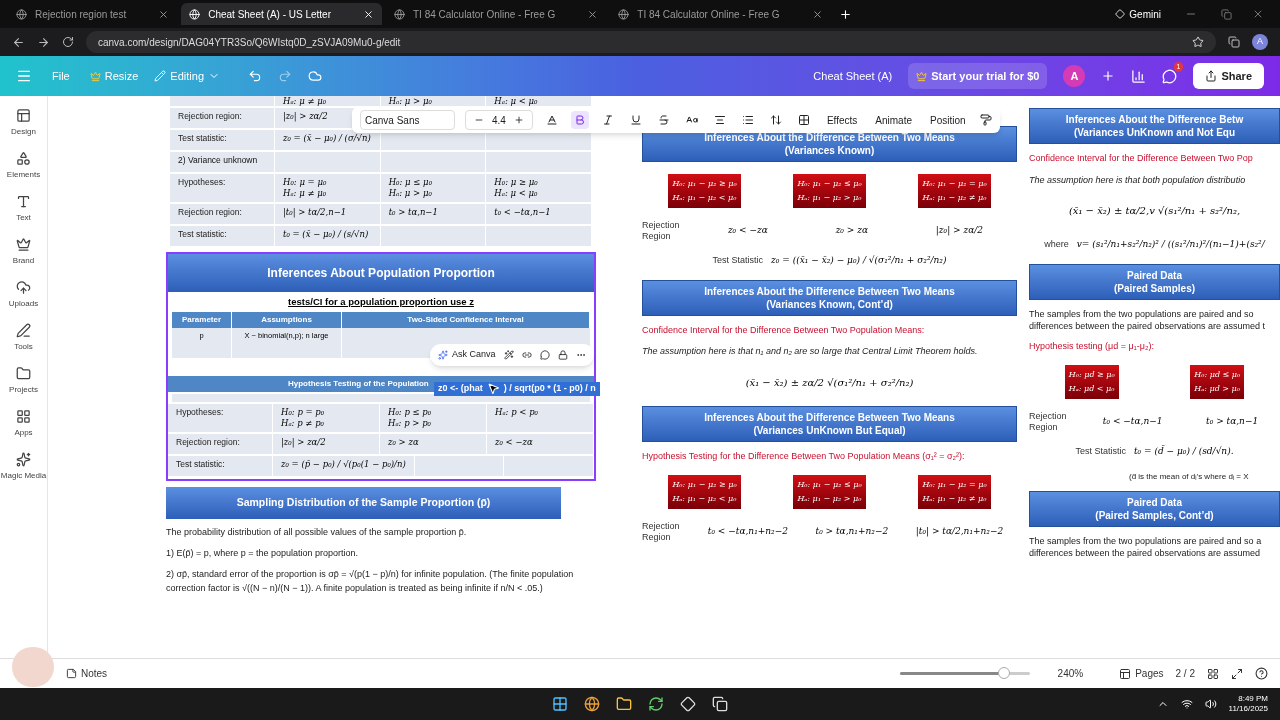 Image resolution: width=1280 pixels, height=720 pixels. What do you see at coordinates (540, 444) in the screenshot?
I see `table-cell: z₀ < −zα` at bounding box center [540, 444].